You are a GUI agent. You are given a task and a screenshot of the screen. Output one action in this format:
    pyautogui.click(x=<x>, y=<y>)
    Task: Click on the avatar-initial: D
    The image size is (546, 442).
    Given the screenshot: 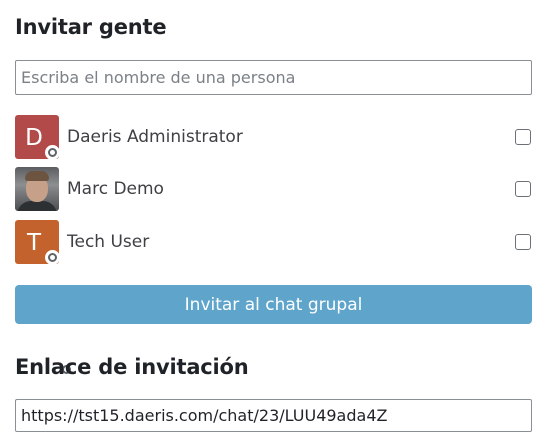 What is the action you would take?
    pyautogui.click(x=34, y=138)
    